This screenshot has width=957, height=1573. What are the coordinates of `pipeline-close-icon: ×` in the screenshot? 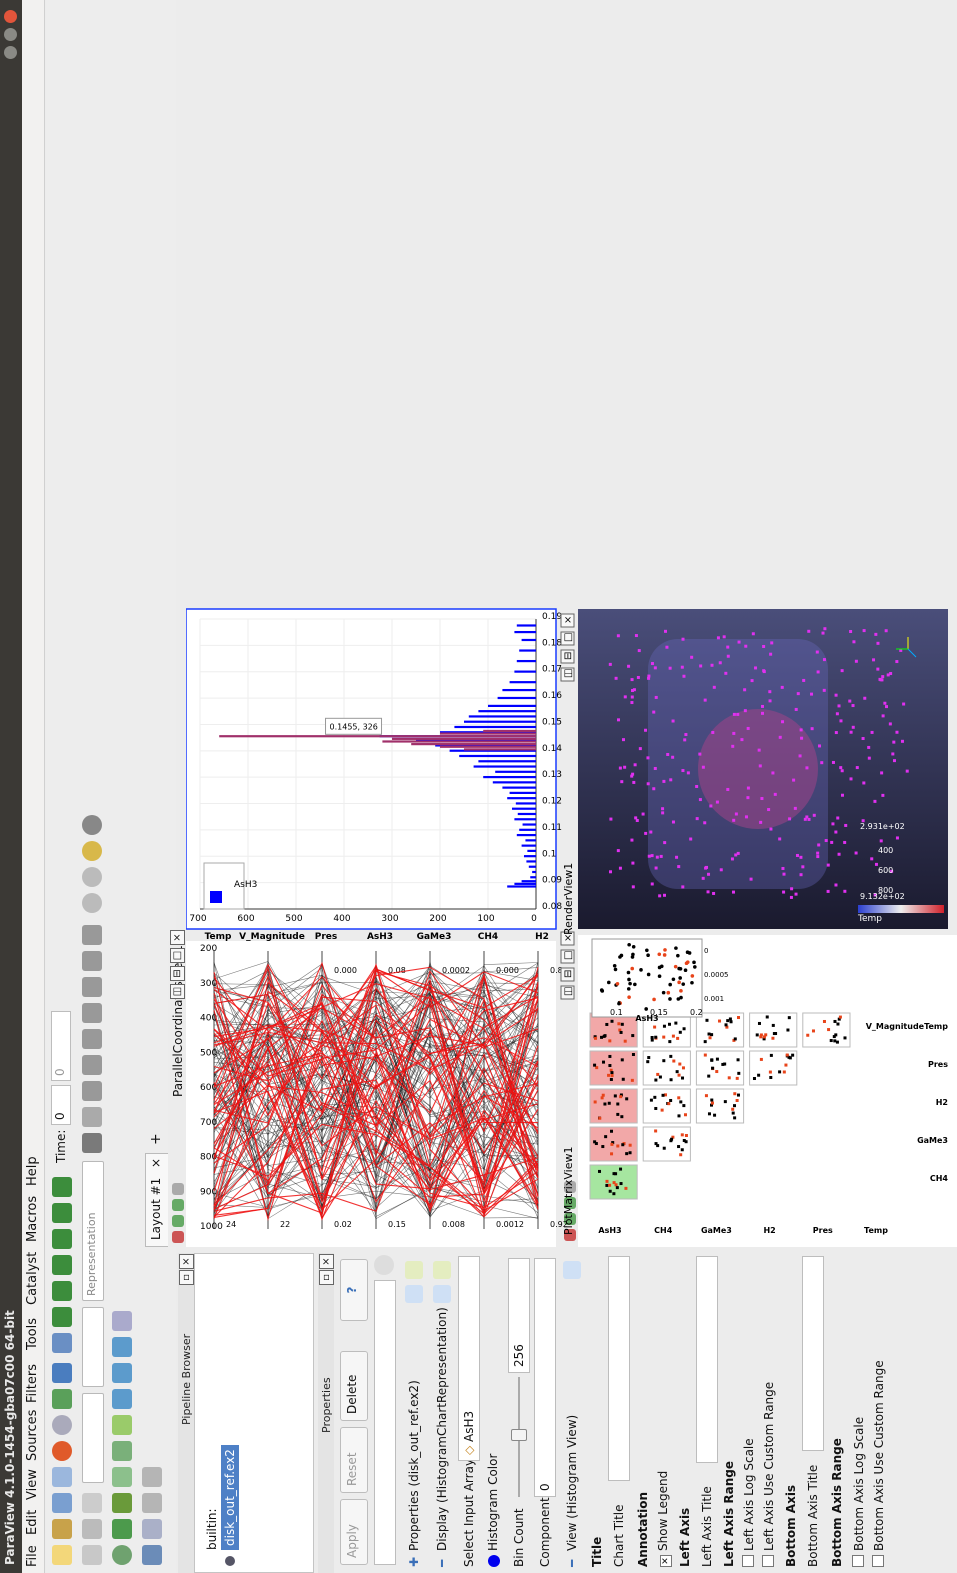 It's located at (186, 1261).